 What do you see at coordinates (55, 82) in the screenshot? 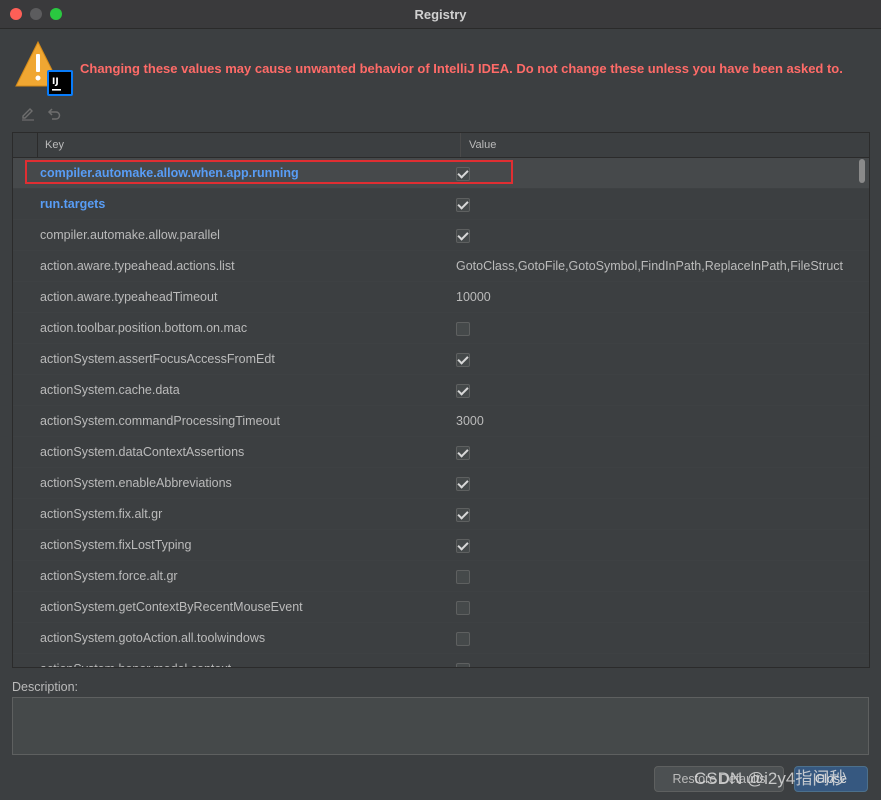
I see `app-badge-text: IJ` at bounding box center [55, 82].